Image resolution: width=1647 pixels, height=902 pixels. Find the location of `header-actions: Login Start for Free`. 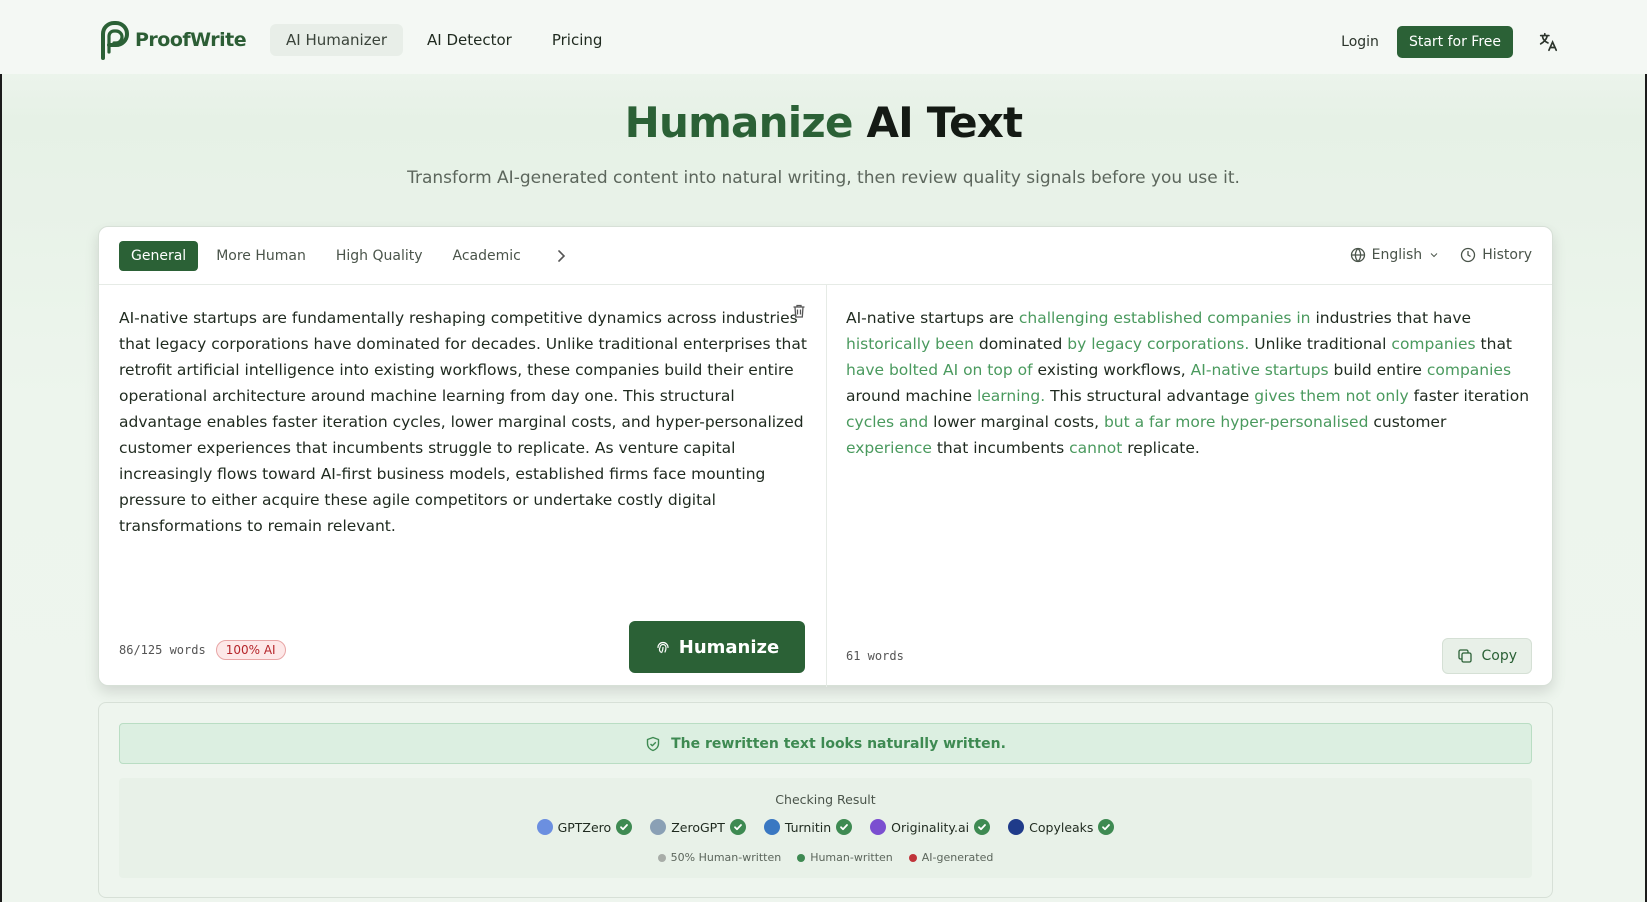

header-actions: Login Start for Free is located at coordinates (1447, 42).